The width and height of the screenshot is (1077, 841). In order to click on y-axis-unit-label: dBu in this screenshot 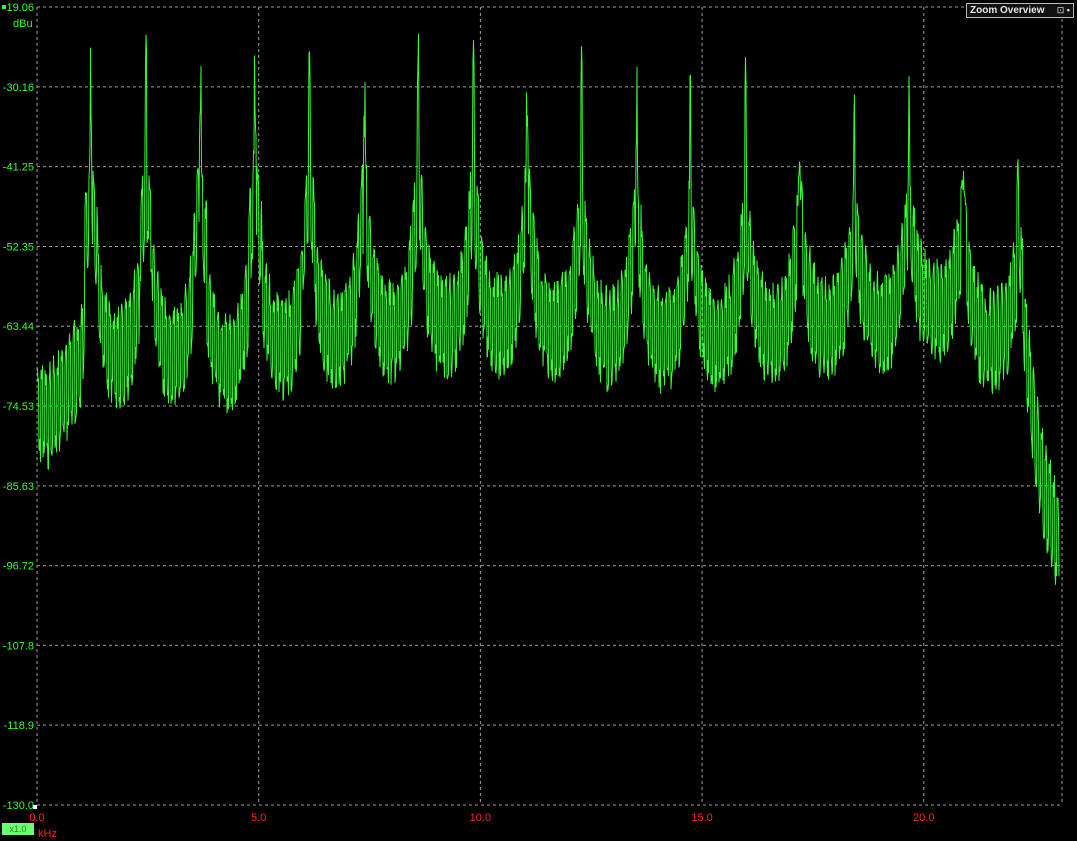, I will do `click(23, 24)`.